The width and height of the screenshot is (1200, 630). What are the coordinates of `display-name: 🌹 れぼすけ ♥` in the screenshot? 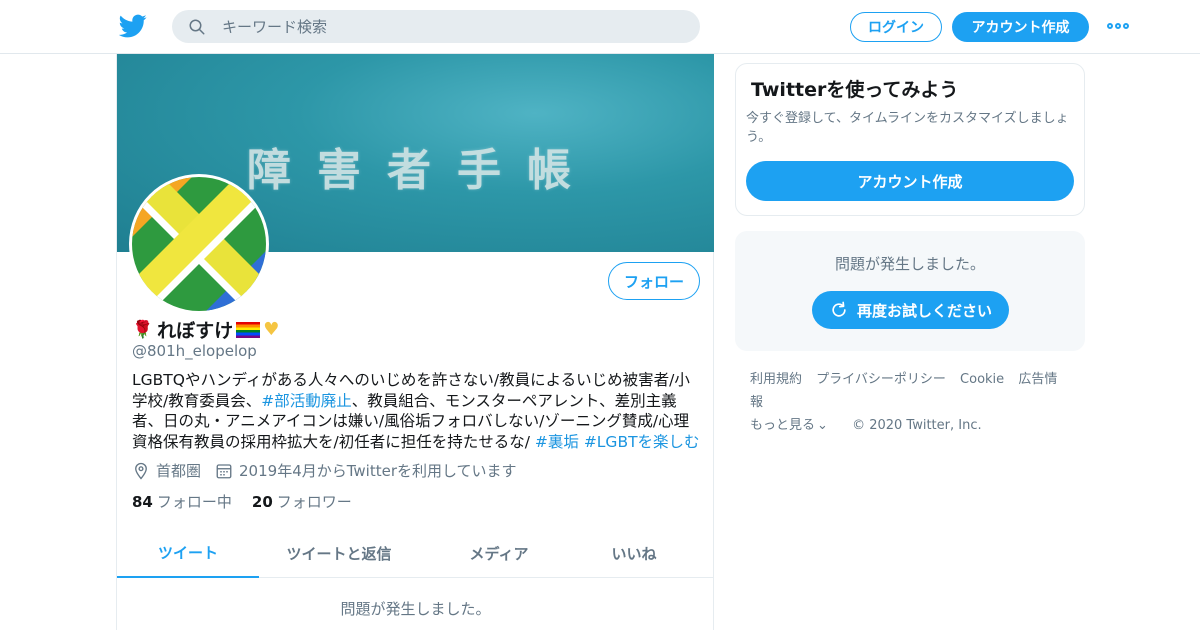 It's located at (205, 329).